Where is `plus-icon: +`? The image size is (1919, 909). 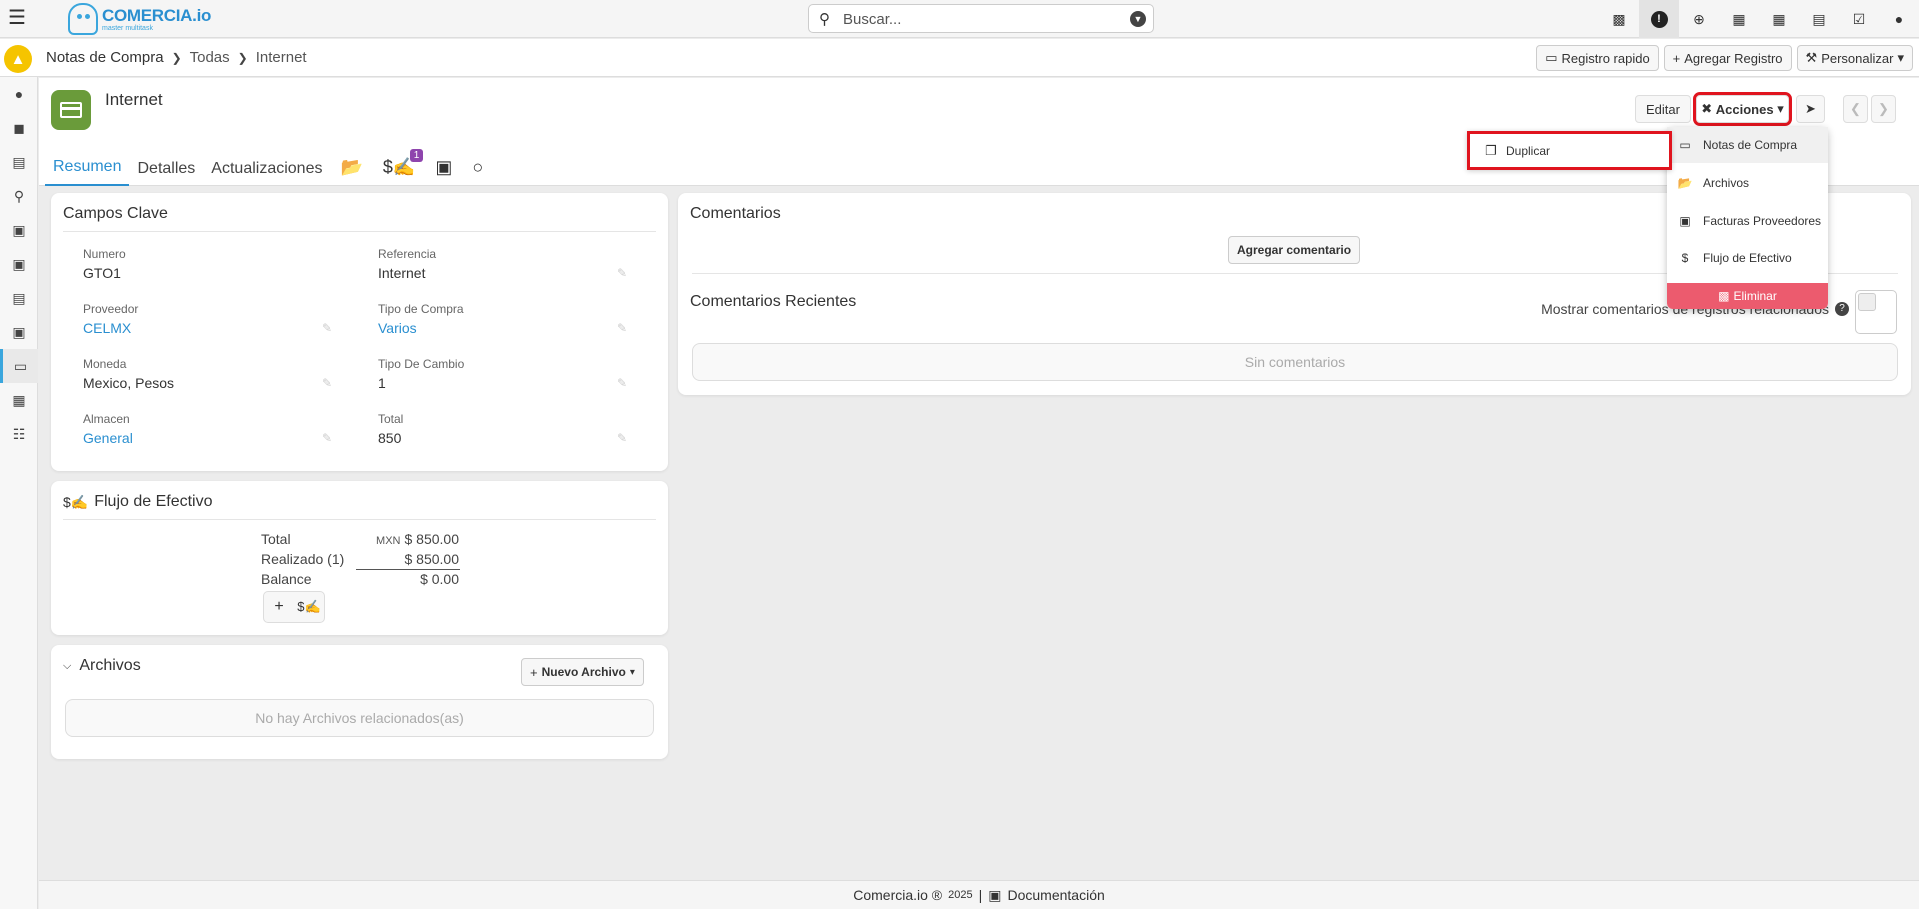
plus-icon: + is located at coordinates (534, 672).